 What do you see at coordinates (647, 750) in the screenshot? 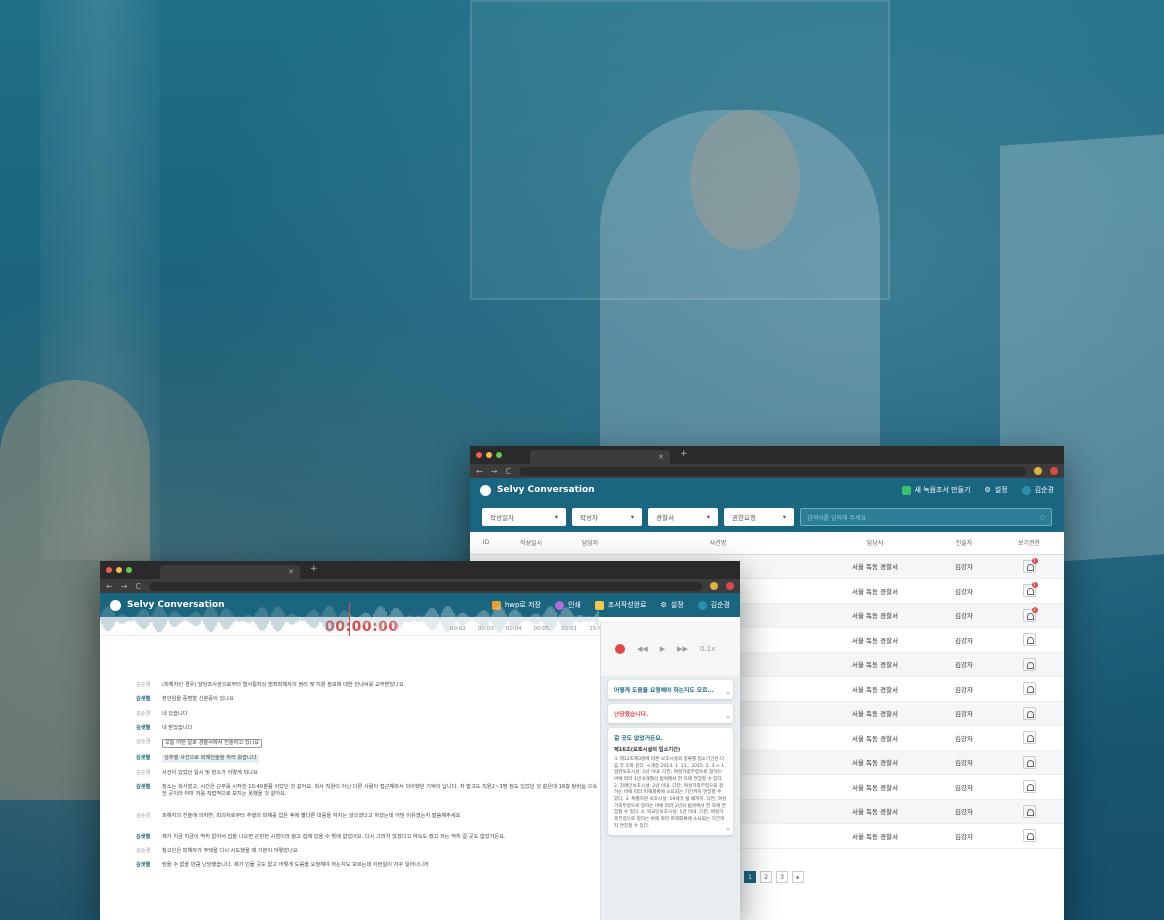
I see `card-subtitle: 제16조(보호시설의 입소기간)` at bounding box center [647, 750].